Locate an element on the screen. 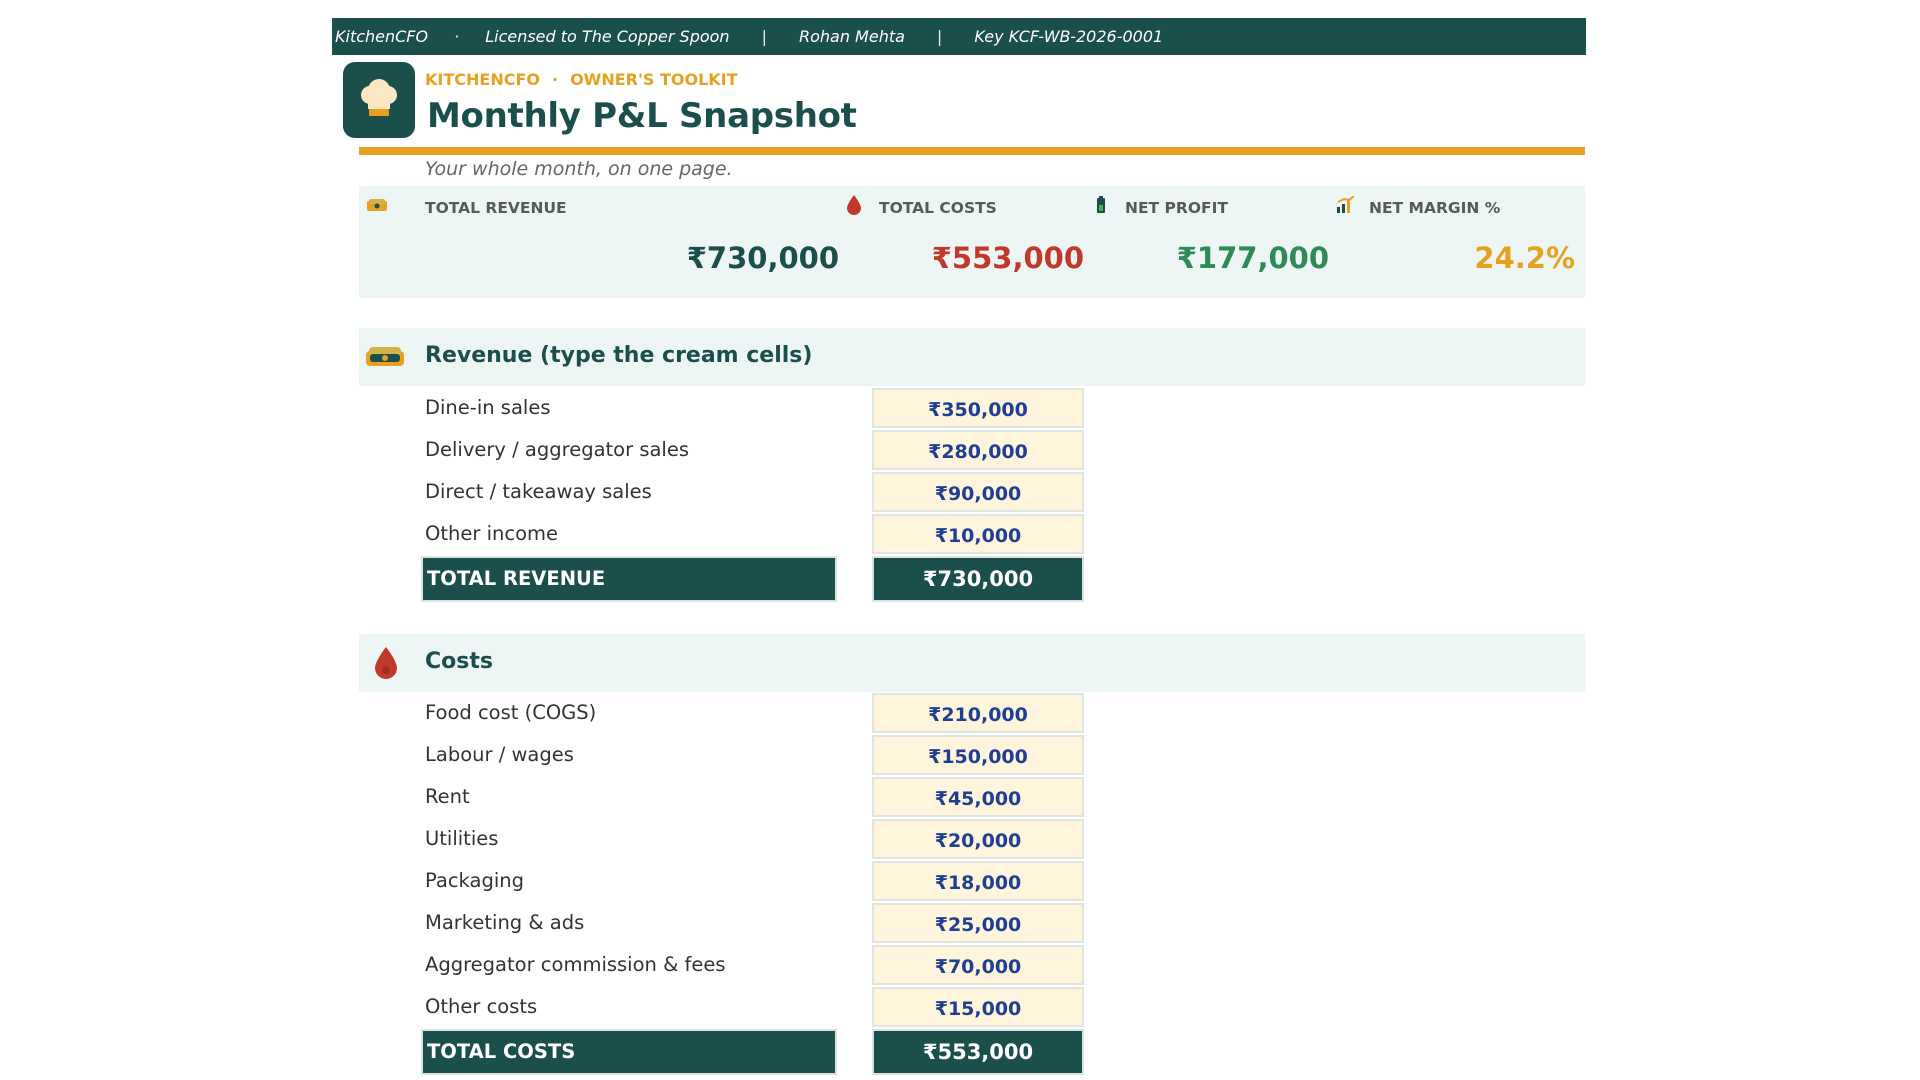  revenue-row-label: Direct / takeaway sales is located at coordinates (538, 491).